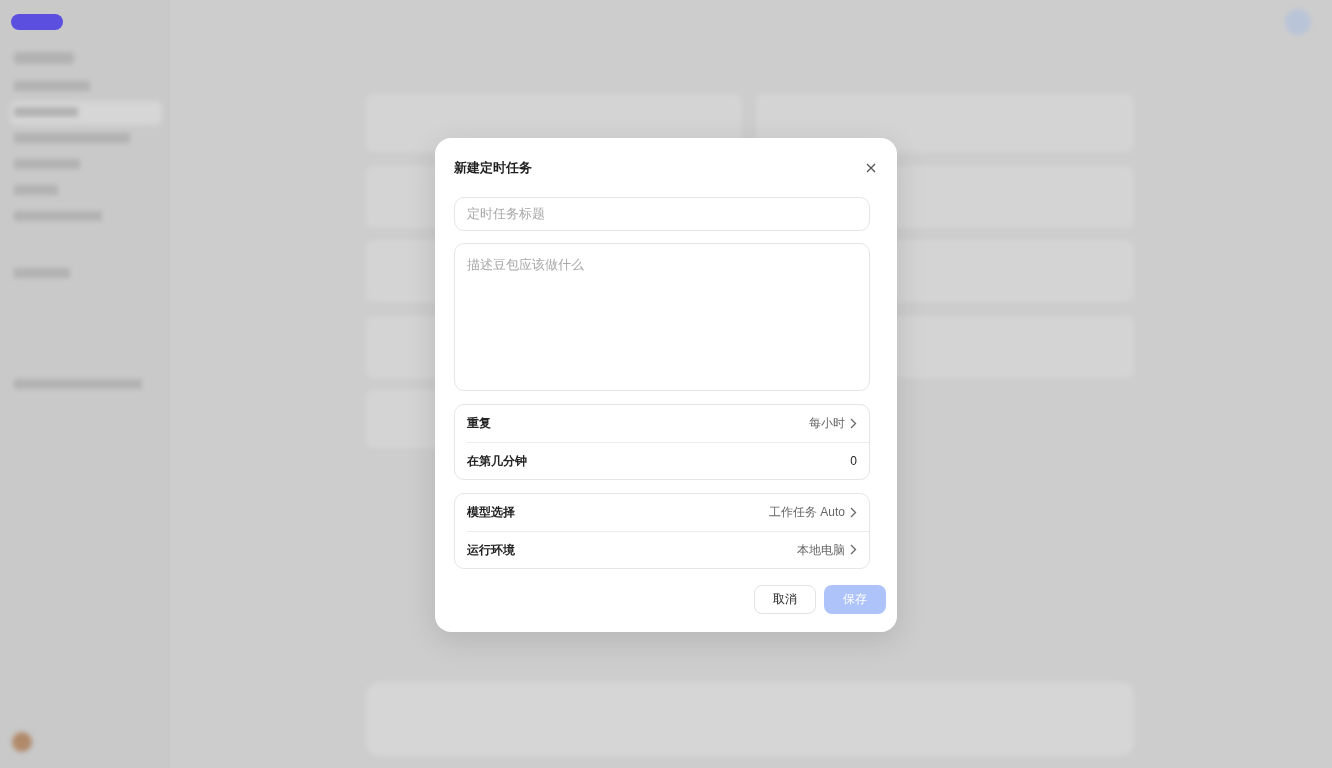 The image size is (1332, 768). I want to click on setting-label: 模型选择, so click(491, 513).